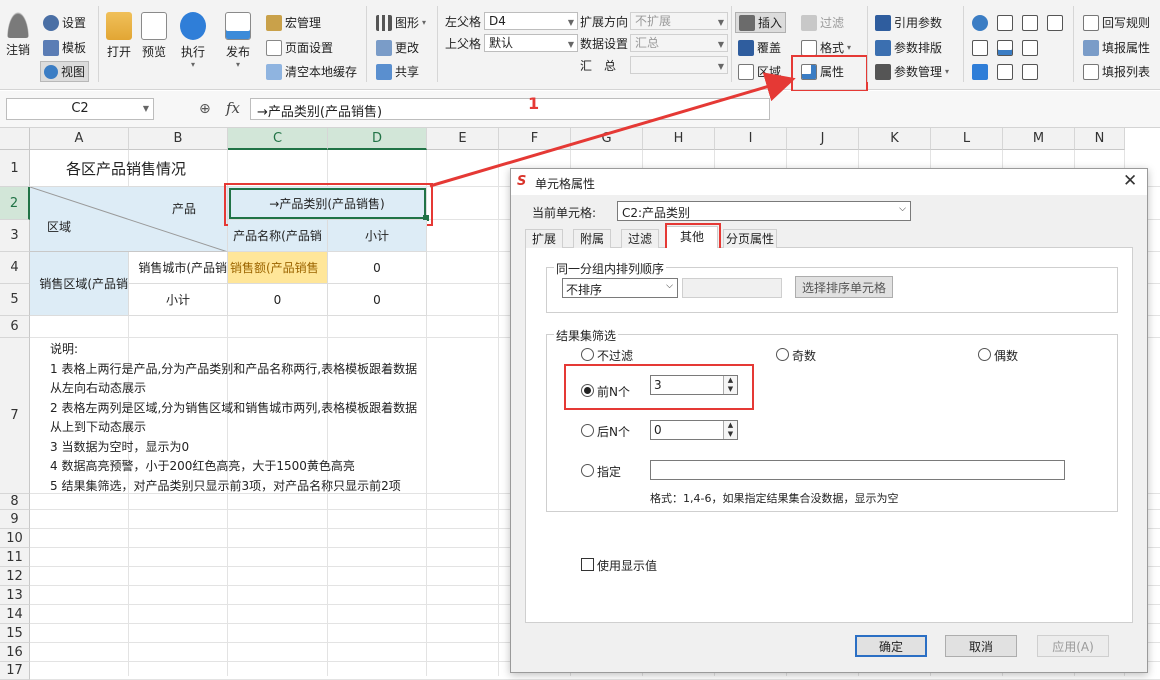 Image resolution: width=1160 pixels, height=680 pixels. I want to click on specify-input, so click(857, 470).